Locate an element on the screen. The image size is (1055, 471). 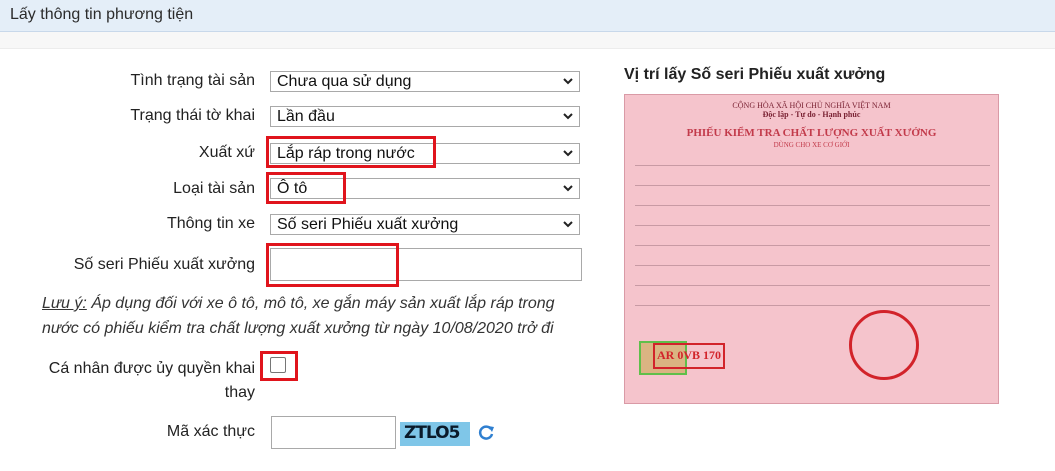
captcha-input is located at coordinates (333, 432).